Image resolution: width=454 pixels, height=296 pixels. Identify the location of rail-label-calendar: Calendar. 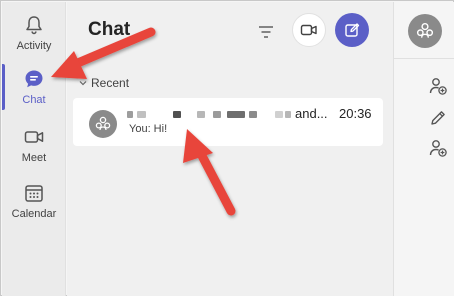
(34, 214).